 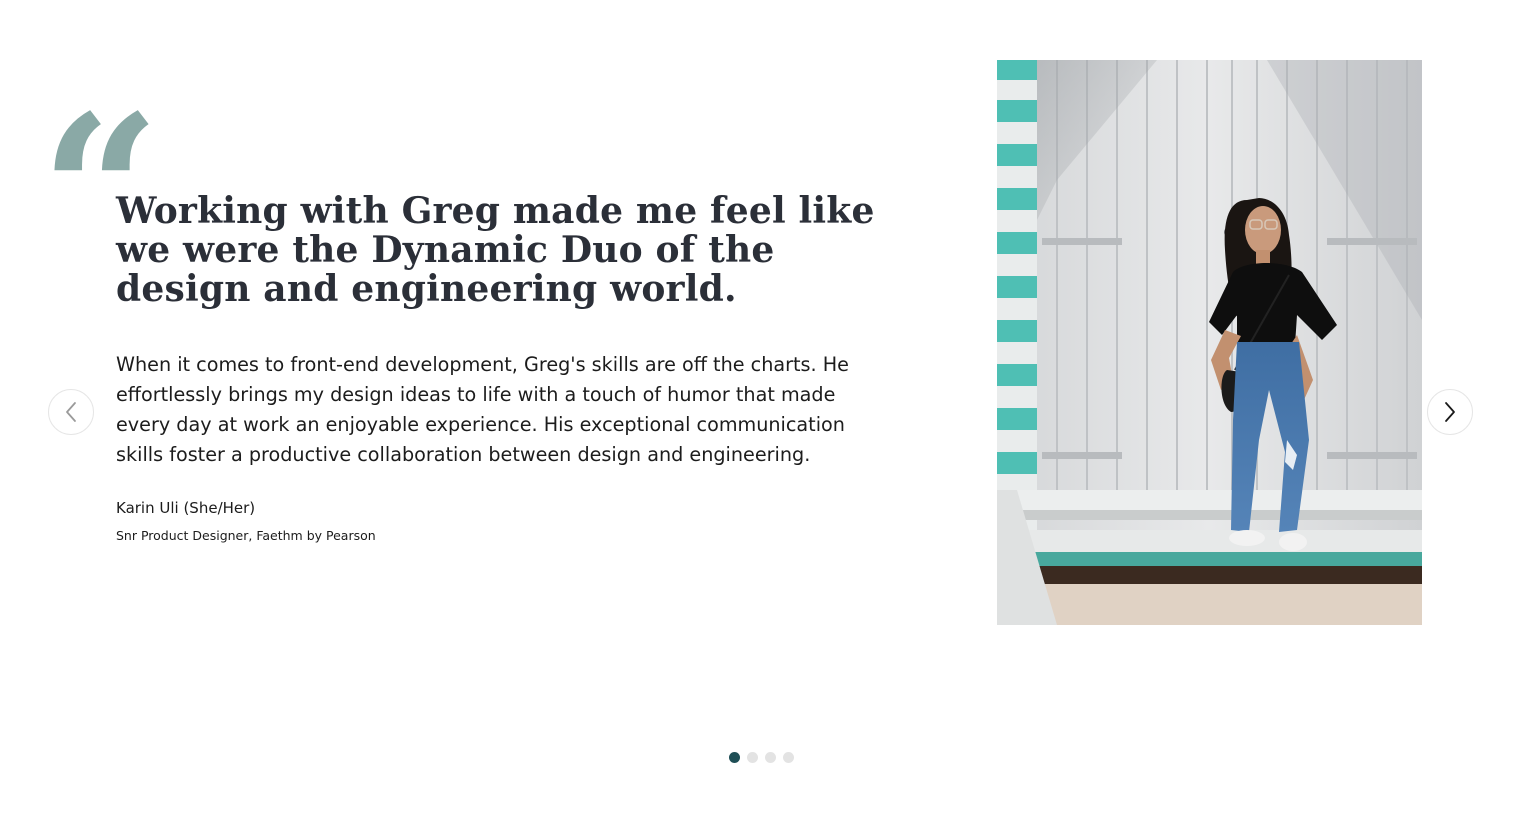 I want to click on next-slide-button, so click(x=1450, y=412).